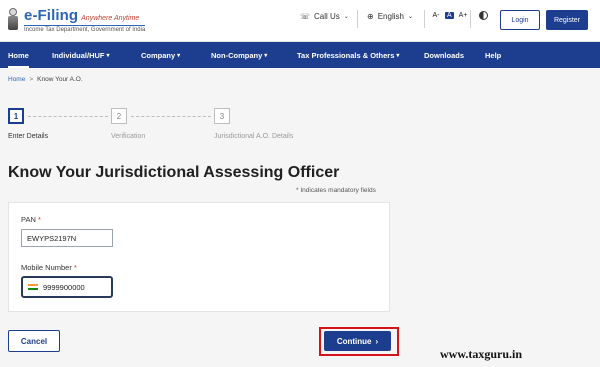  What do you see at coordinates (567, 20) in the screenshot?
I see `register-button: Register` at bounding box center [567, 20].